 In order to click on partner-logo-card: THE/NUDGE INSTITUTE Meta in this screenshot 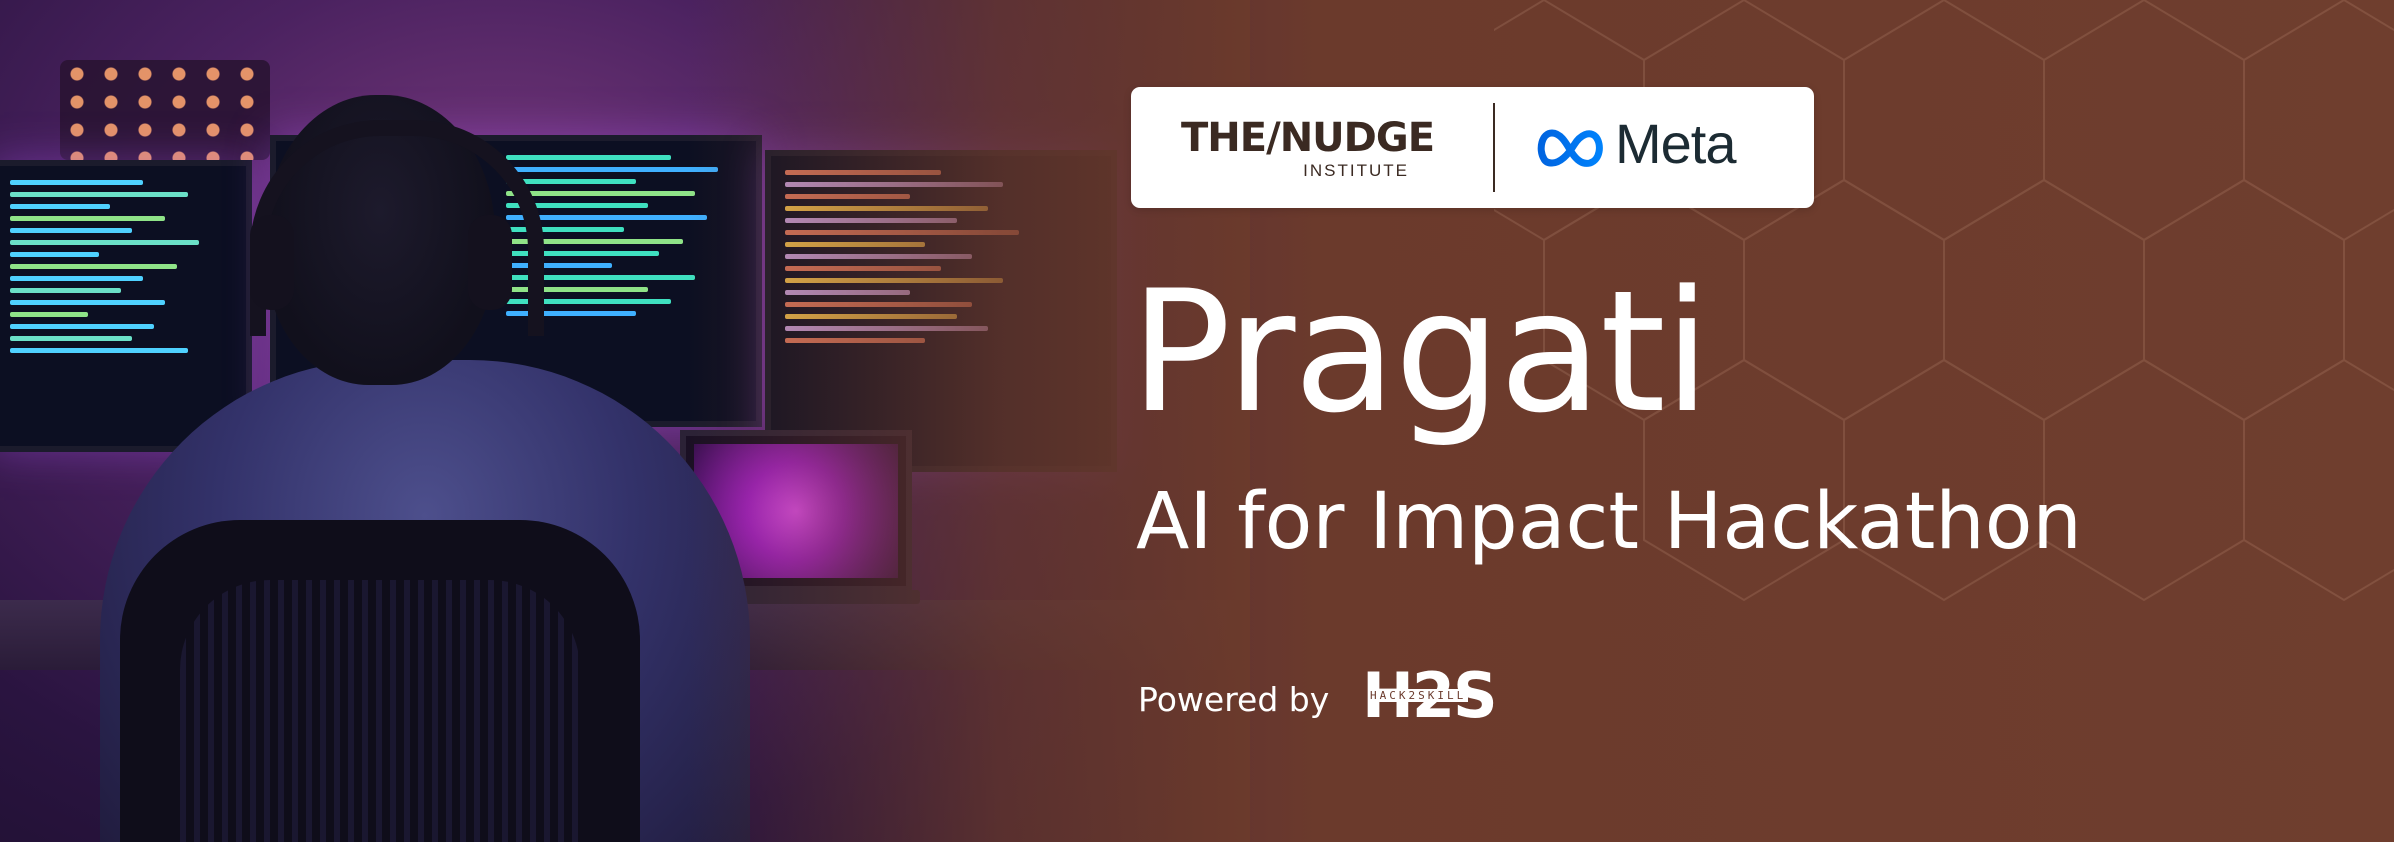, I will do `click(1472, 147)`.